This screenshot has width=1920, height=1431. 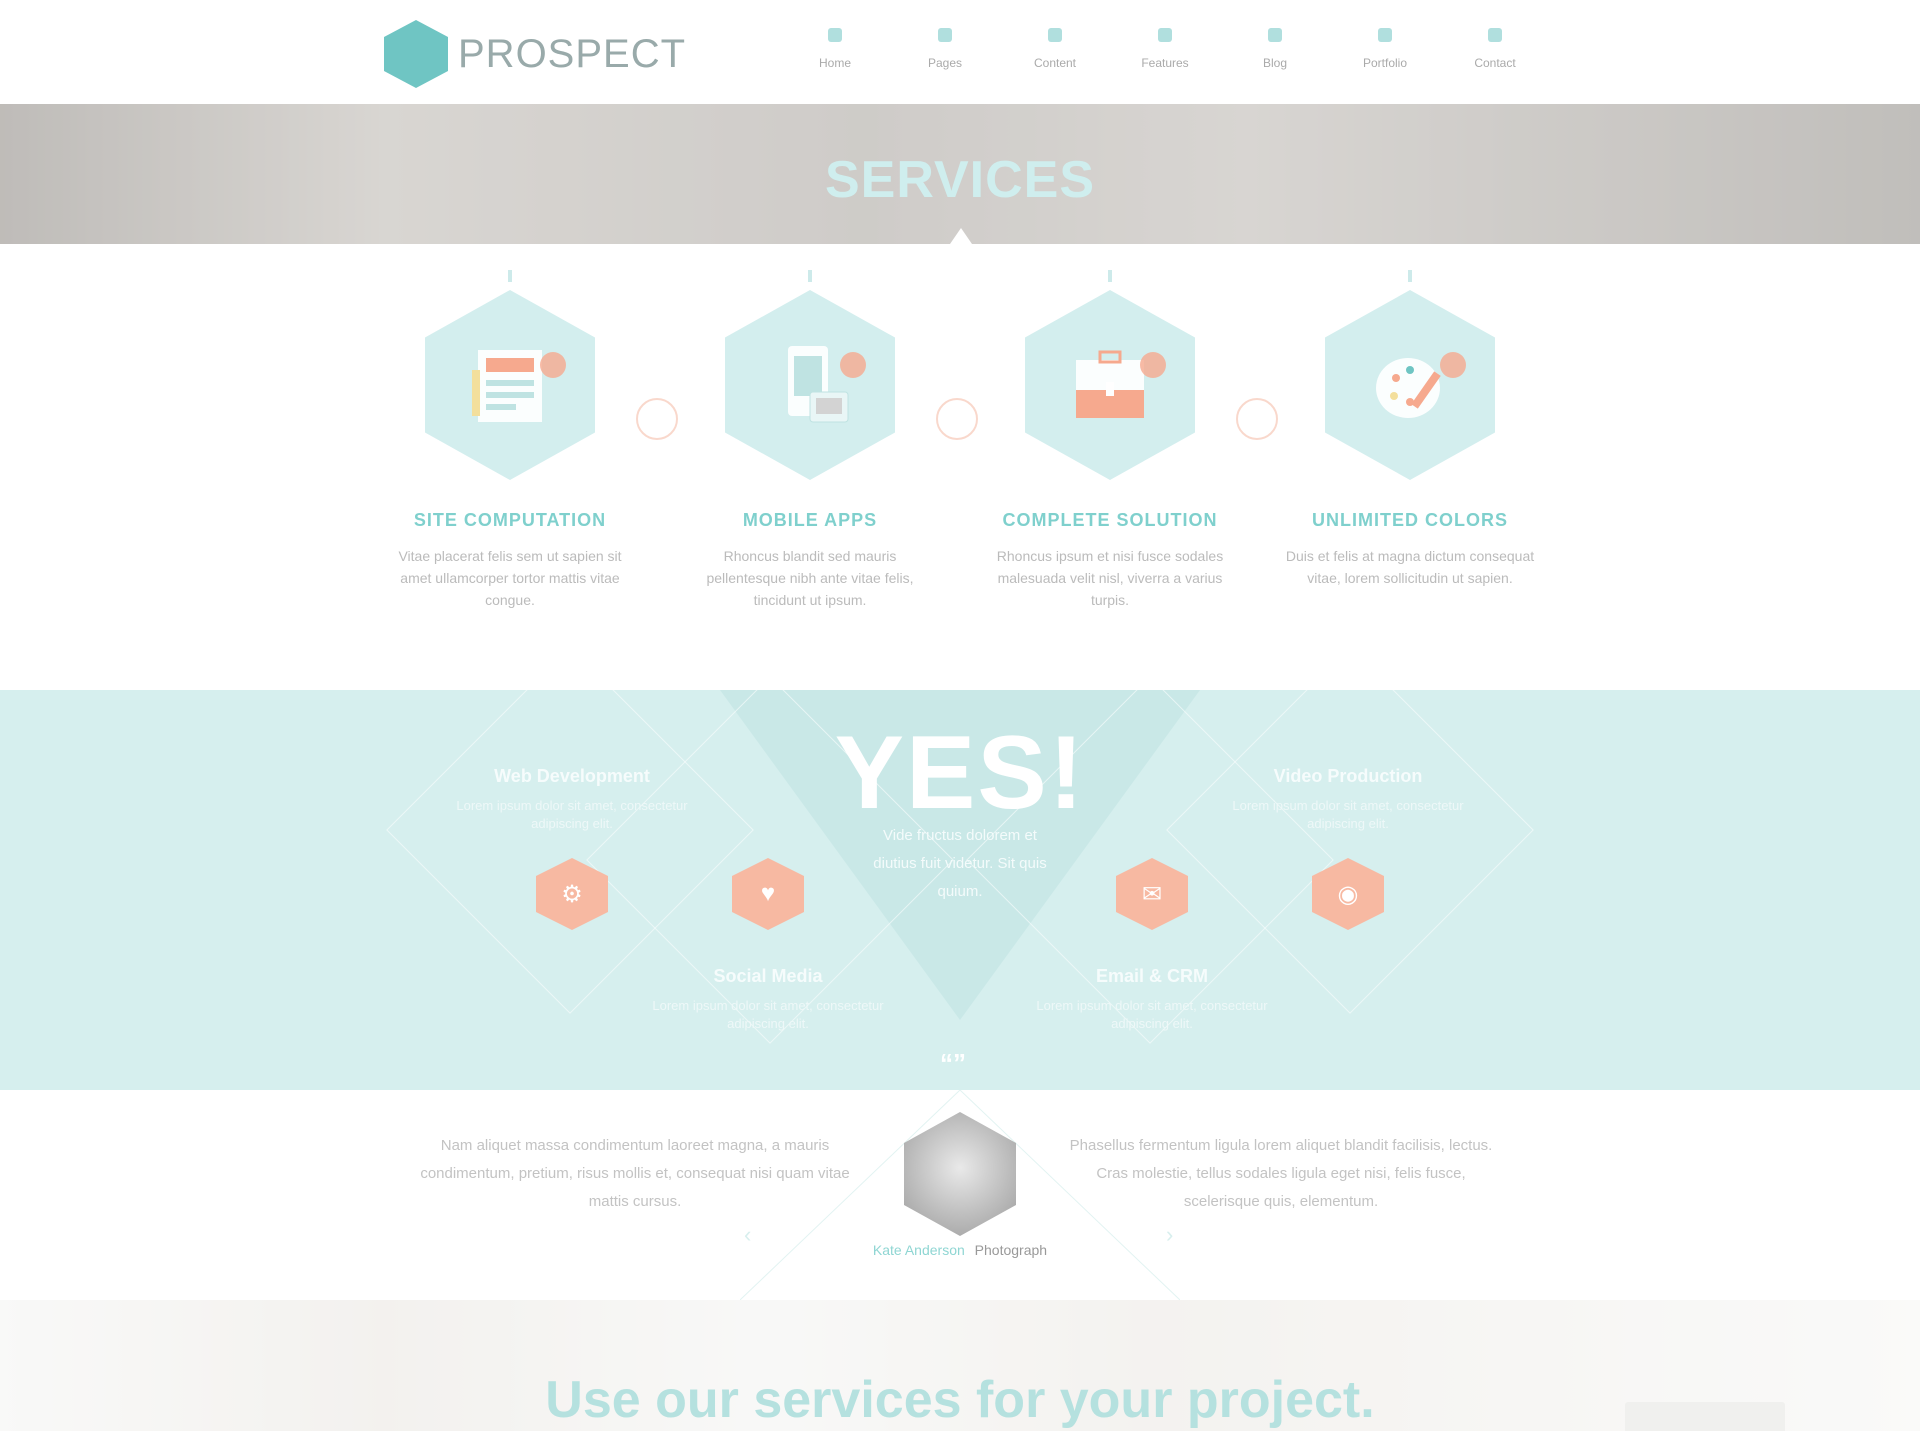 I want to click on author-role: Photograph, so click(x=1011, y=1250).